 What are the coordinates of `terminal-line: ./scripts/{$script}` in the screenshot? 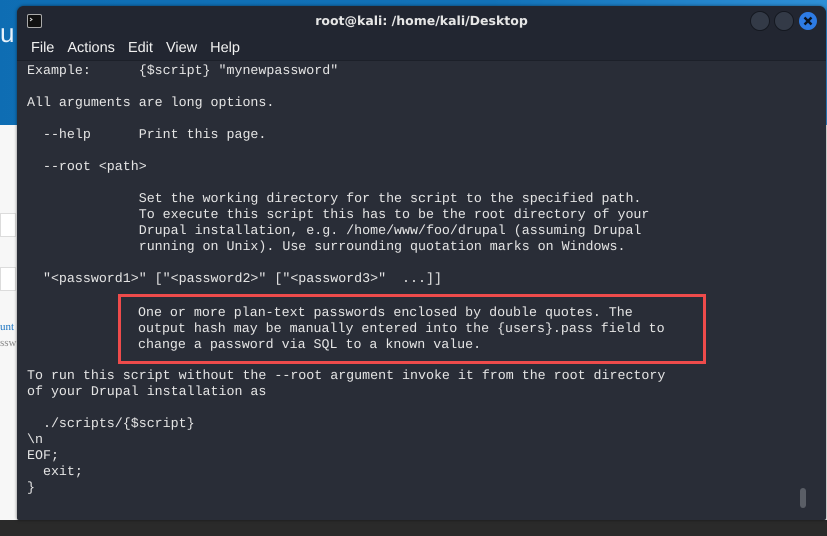 It's located at (119, 424).